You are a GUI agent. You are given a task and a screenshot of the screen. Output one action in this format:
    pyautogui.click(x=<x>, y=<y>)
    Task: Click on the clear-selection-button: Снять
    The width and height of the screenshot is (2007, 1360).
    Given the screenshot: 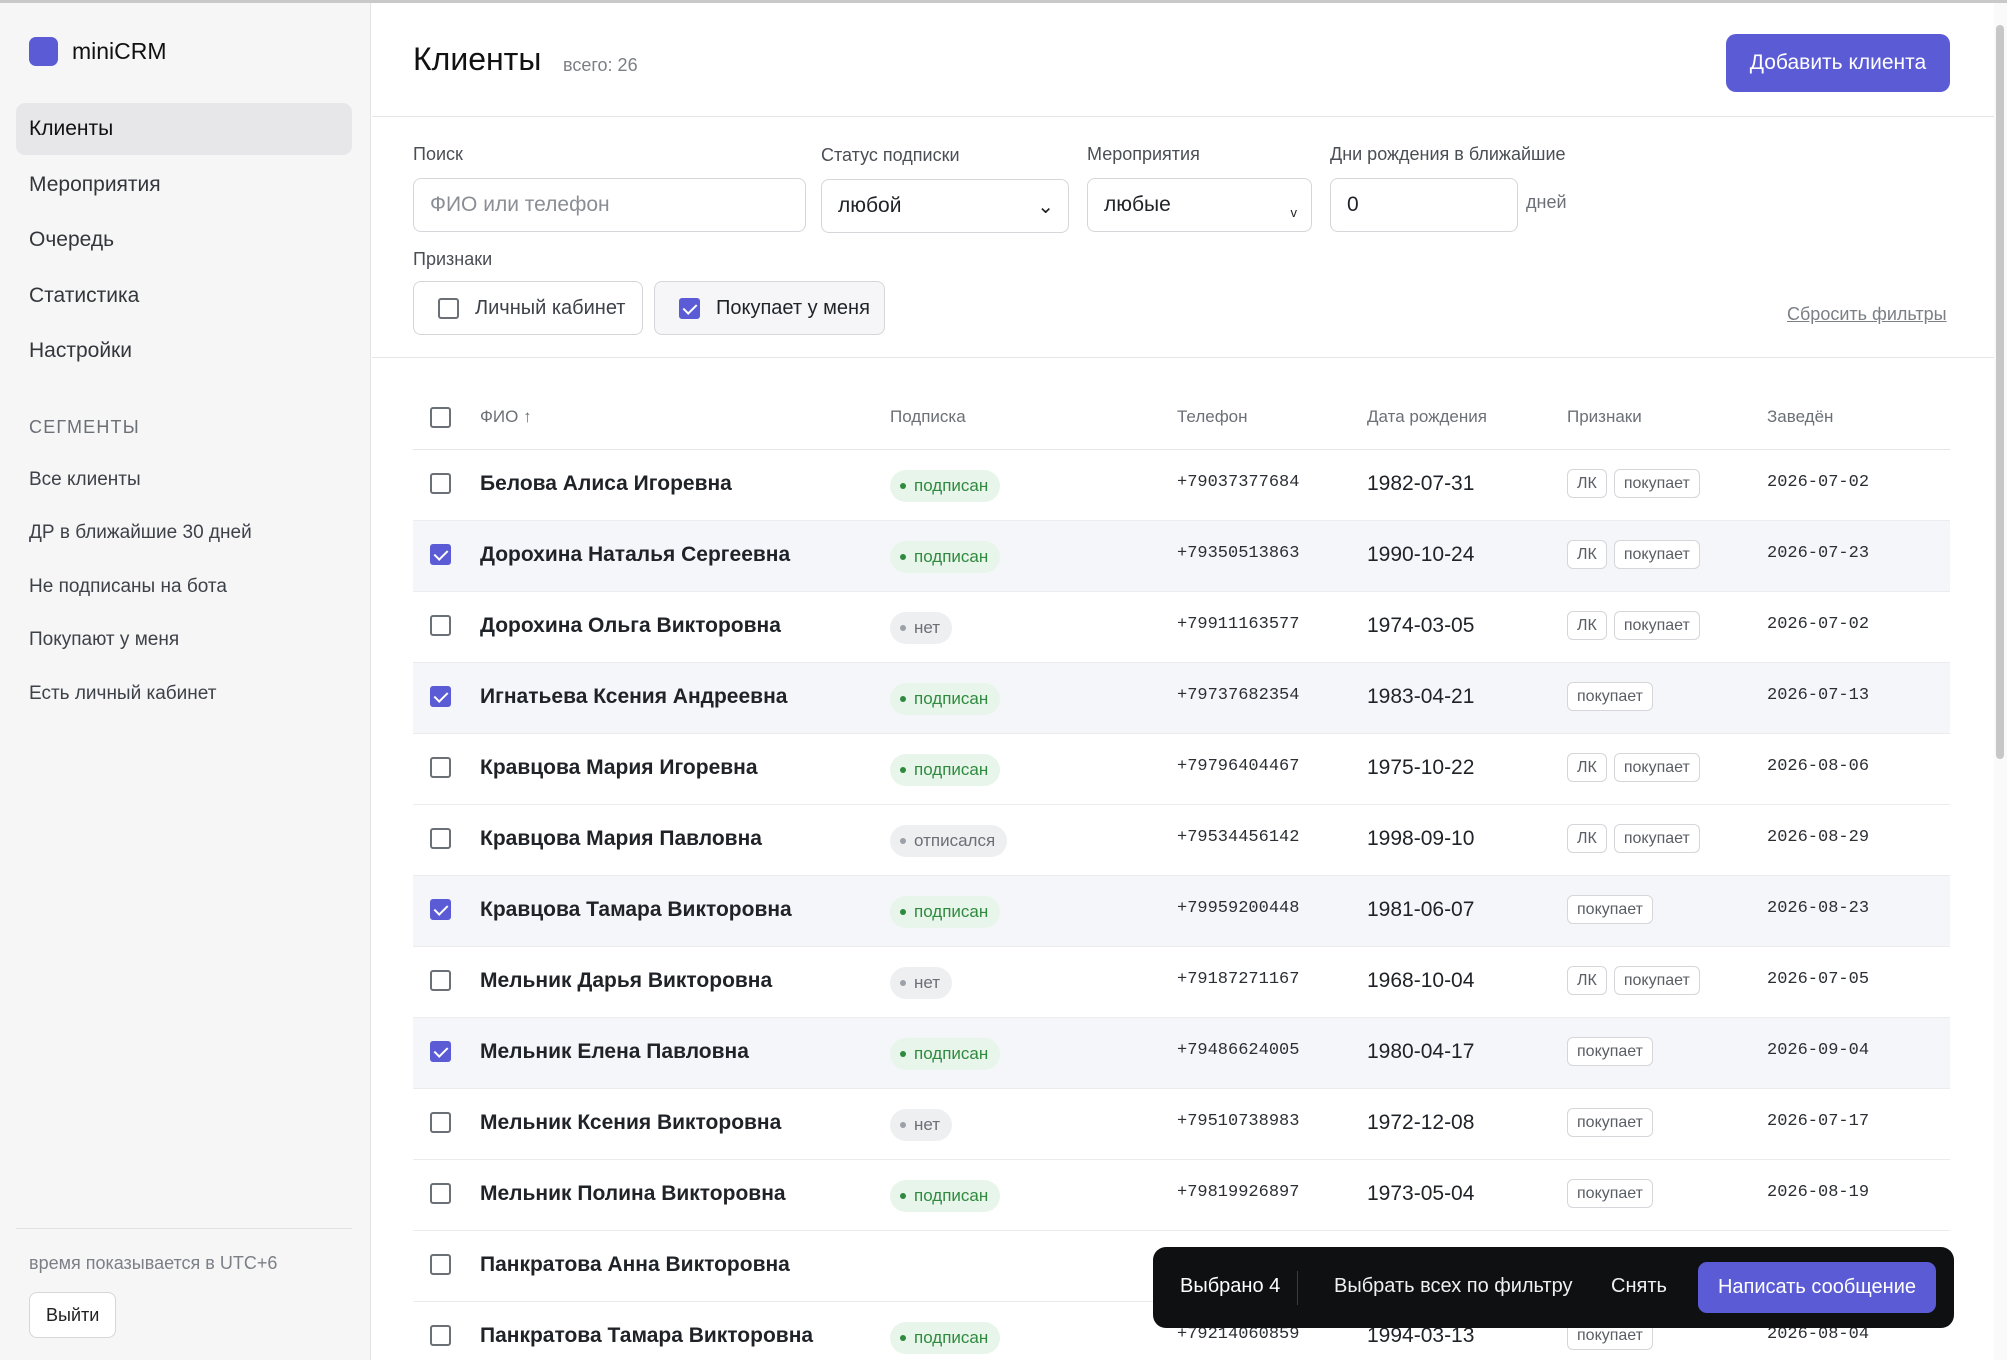 What is the action you would take?
    pyautogui.click(x=1639, y=1286)
    